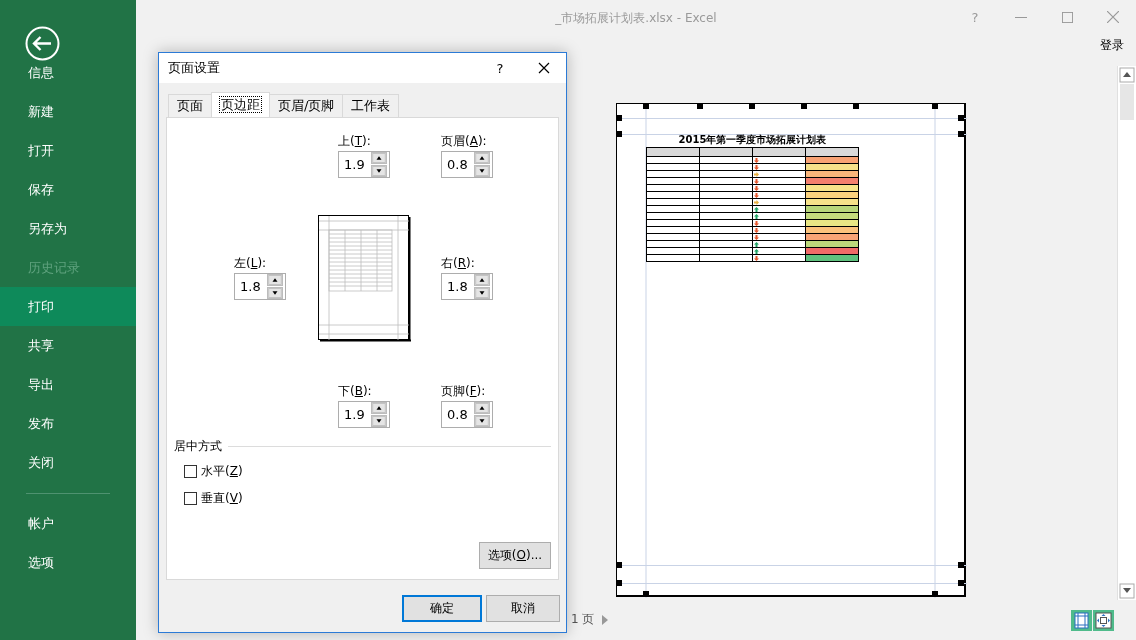 The width and height of the screenshot is (1136, 640). What do you see at coordinates (222, 471) in the screenshot?
I see `checkbox-label: 水平(Z)` at bounding box center [222, 471].